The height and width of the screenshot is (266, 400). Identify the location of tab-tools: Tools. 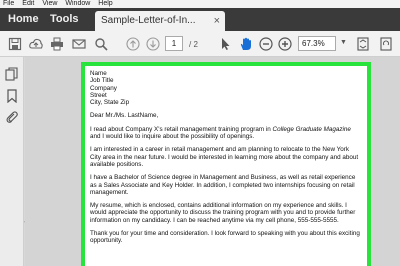
(64, 19).